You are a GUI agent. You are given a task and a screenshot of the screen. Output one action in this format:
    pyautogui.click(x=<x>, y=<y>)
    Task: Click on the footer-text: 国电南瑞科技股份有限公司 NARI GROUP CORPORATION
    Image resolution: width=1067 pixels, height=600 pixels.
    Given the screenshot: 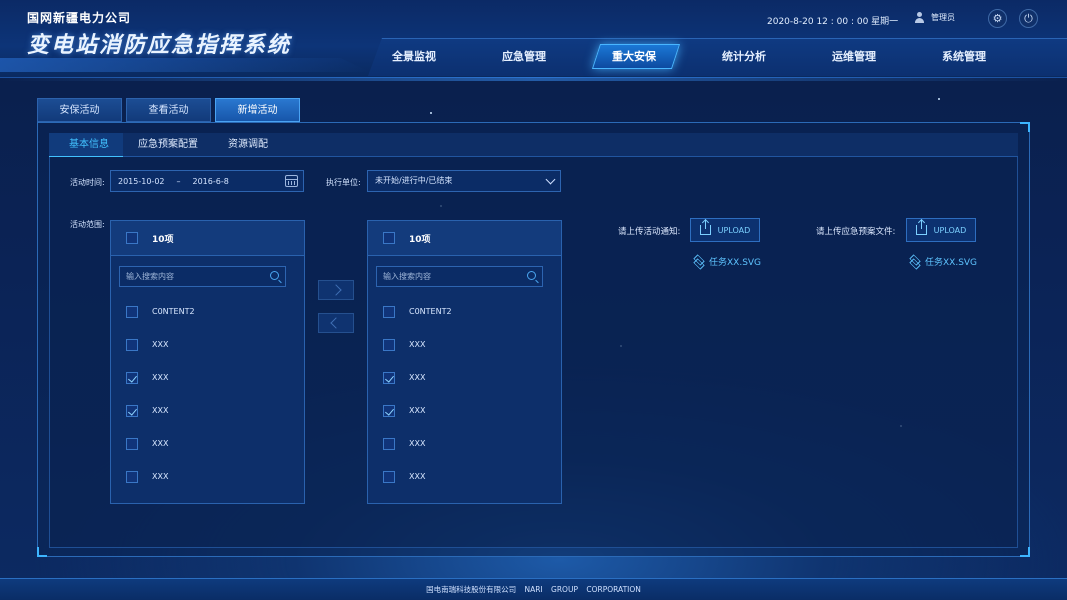 What is the action you would take?
    pyautogui.click(x=533, y=589)
    